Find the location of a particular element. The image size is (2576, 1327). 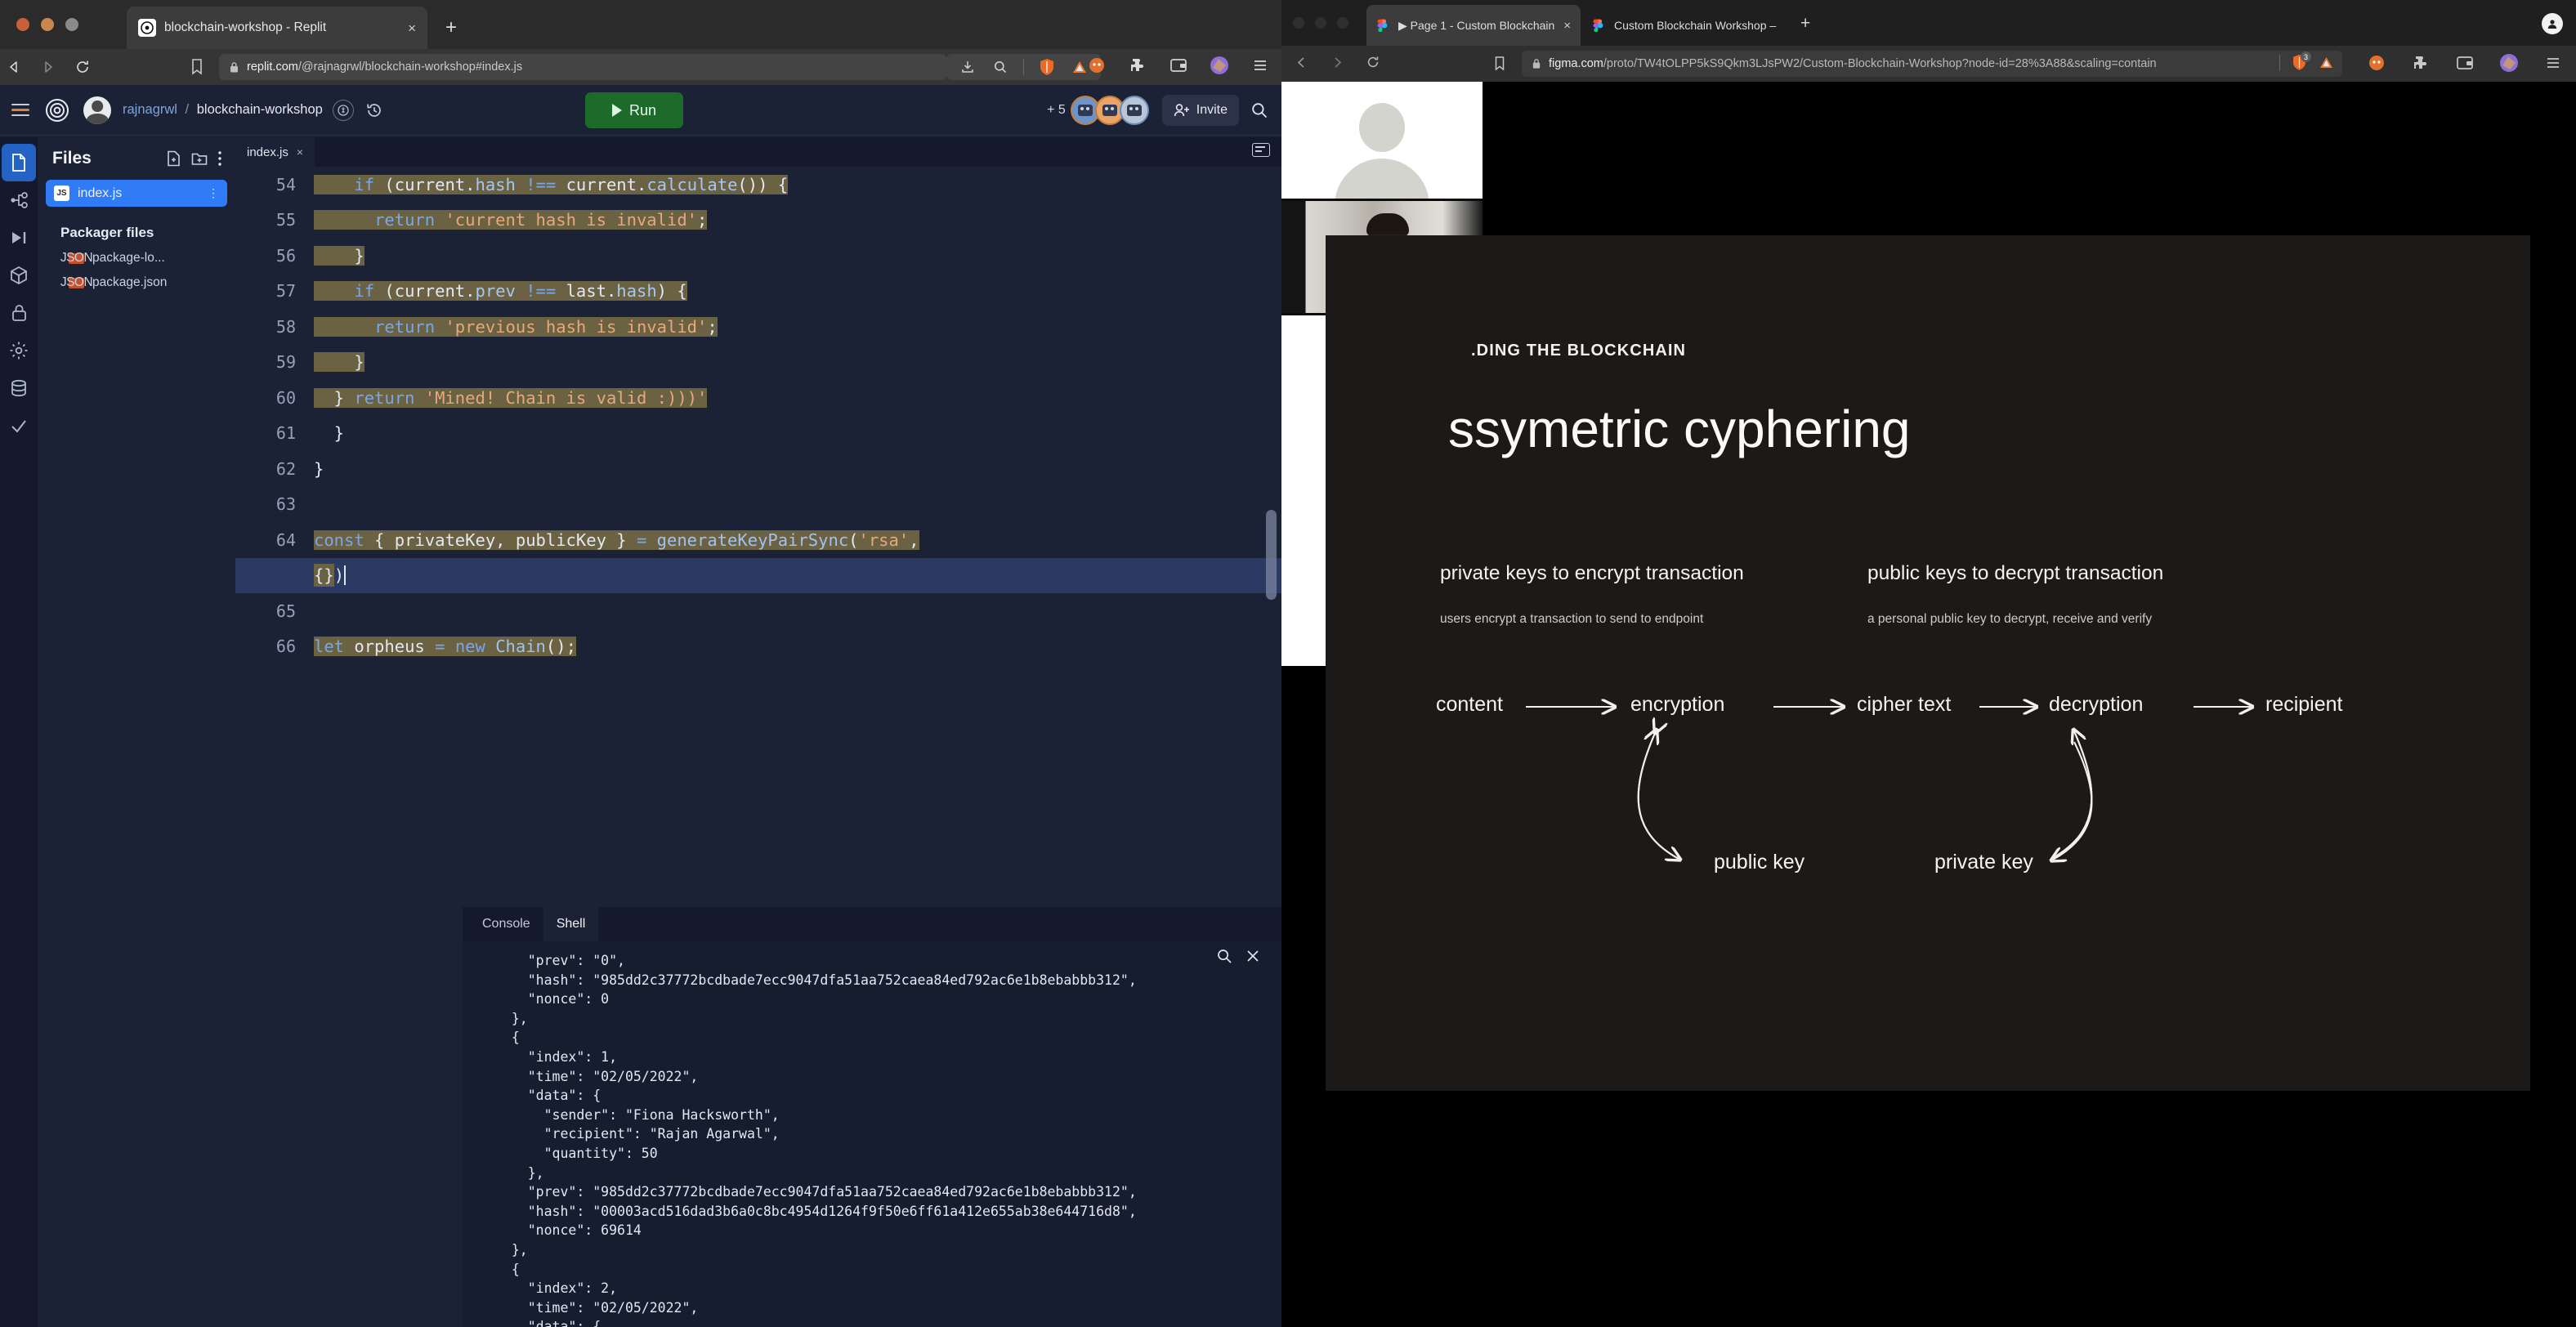

flow-arrows is located at coordinates (2028, 865).